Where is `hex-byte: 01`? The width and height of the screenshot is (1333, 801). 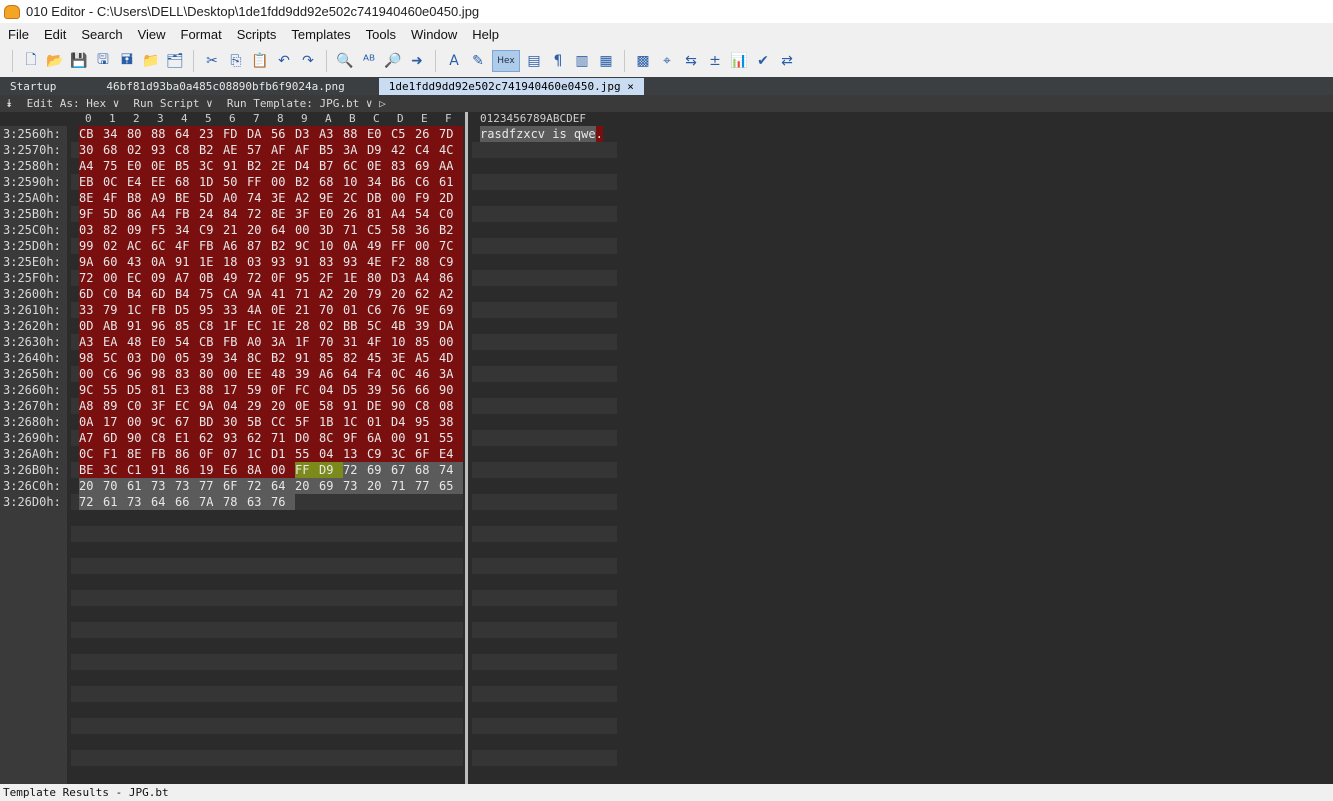
hex-byte: 01 is located at coordinates (355, 310).